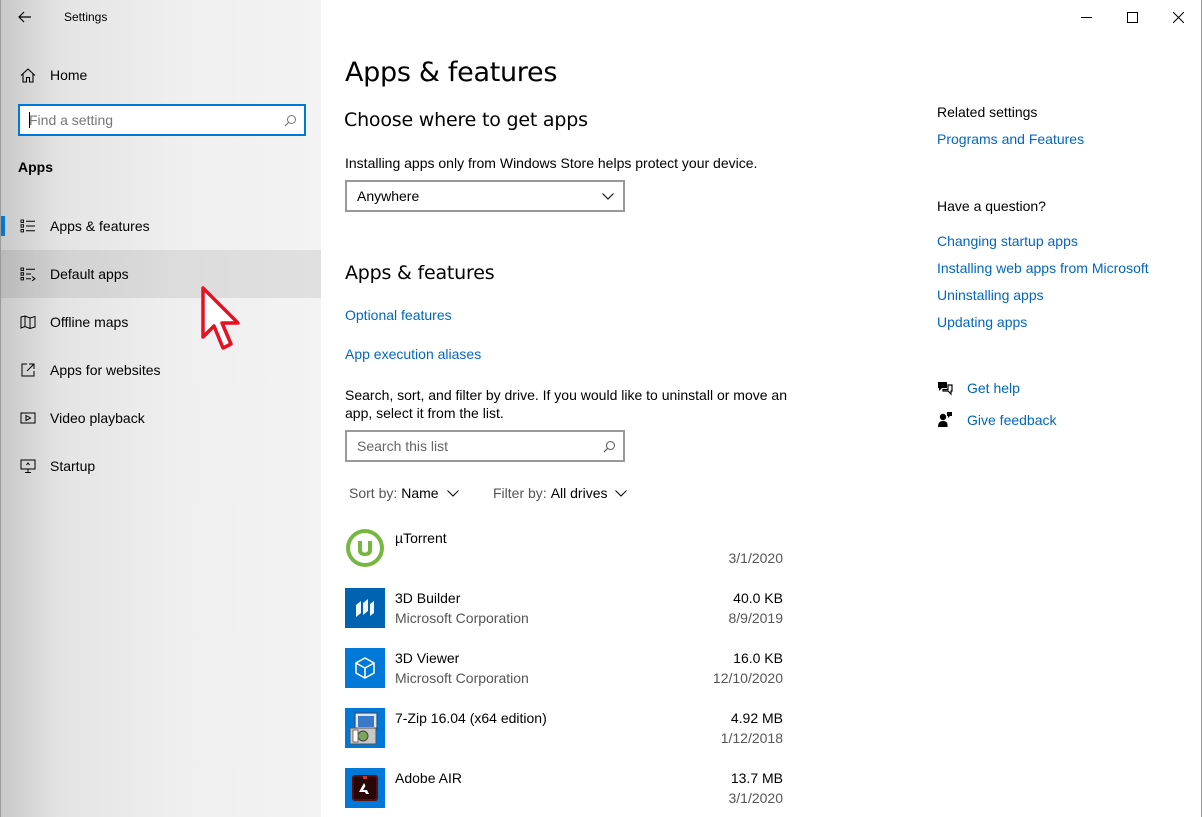  I want to click on home-label: Home, so click(69, 75).